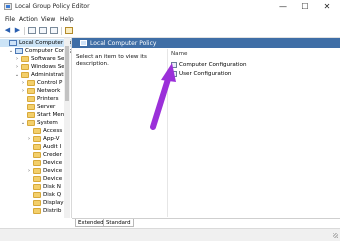 The image size is (340, 241). I want to click on tree-item: Distrib, so click(35, 211).